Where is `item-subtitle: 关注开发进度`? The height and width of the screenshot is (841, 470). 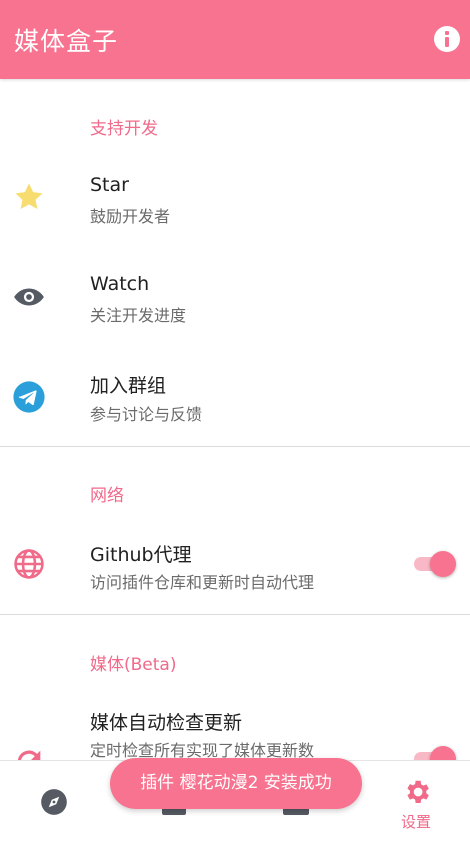 item-subtitle: 关注开发进度 is located at coordinates (138, 315).